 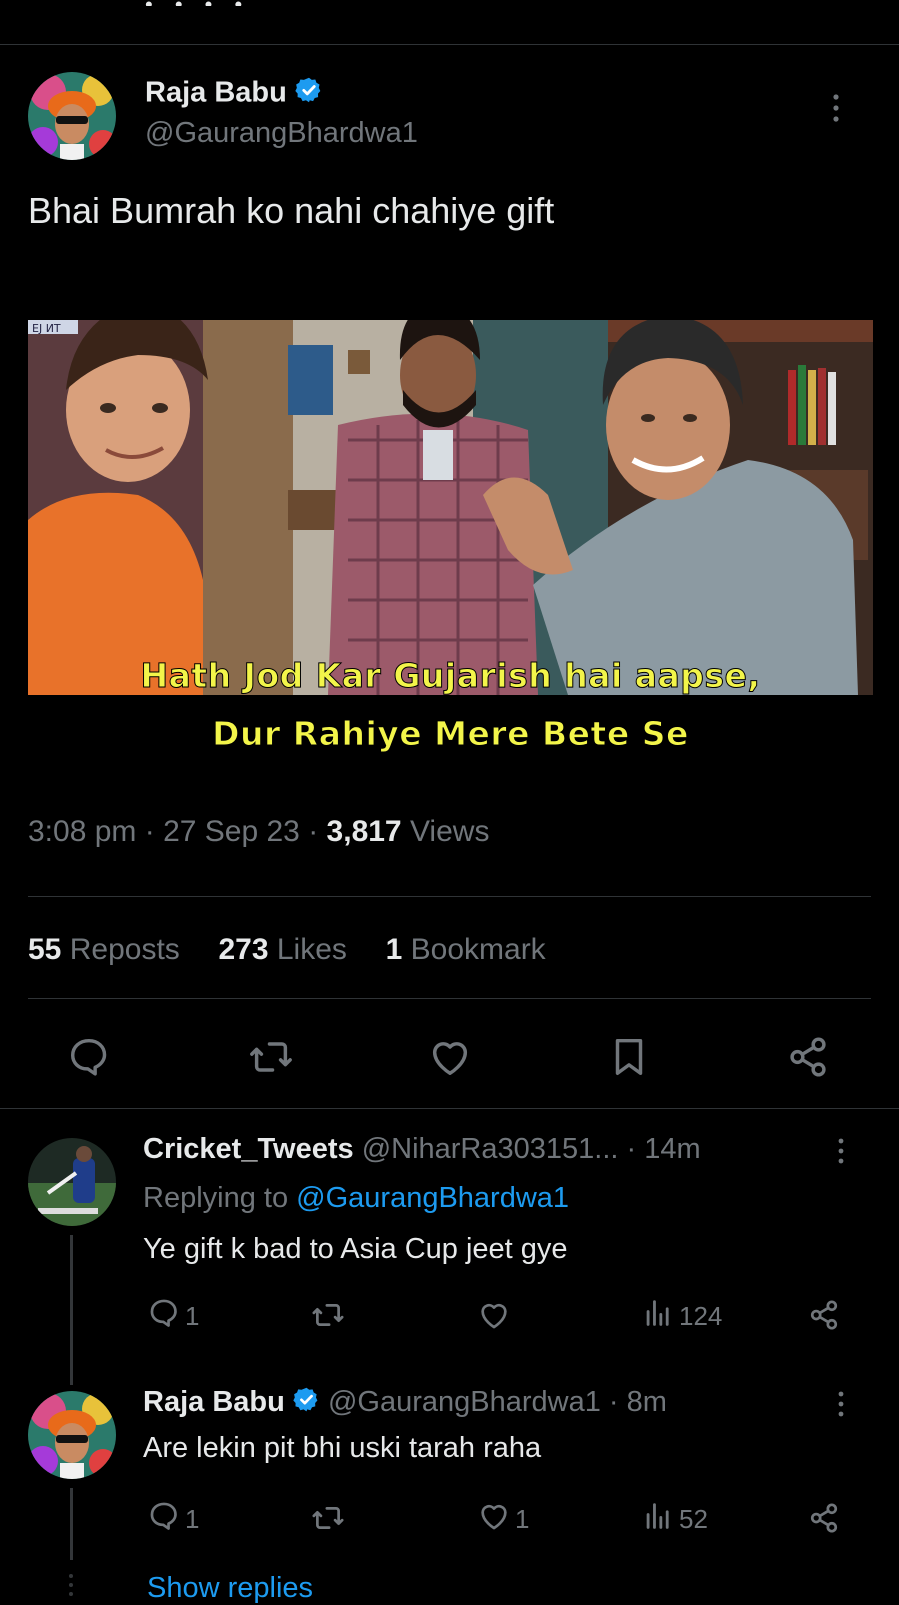 What do you see at coordinates (664, 1149) in the screenshot?
I see `reply-time: · 14m` at bounding box center [664, 1149].